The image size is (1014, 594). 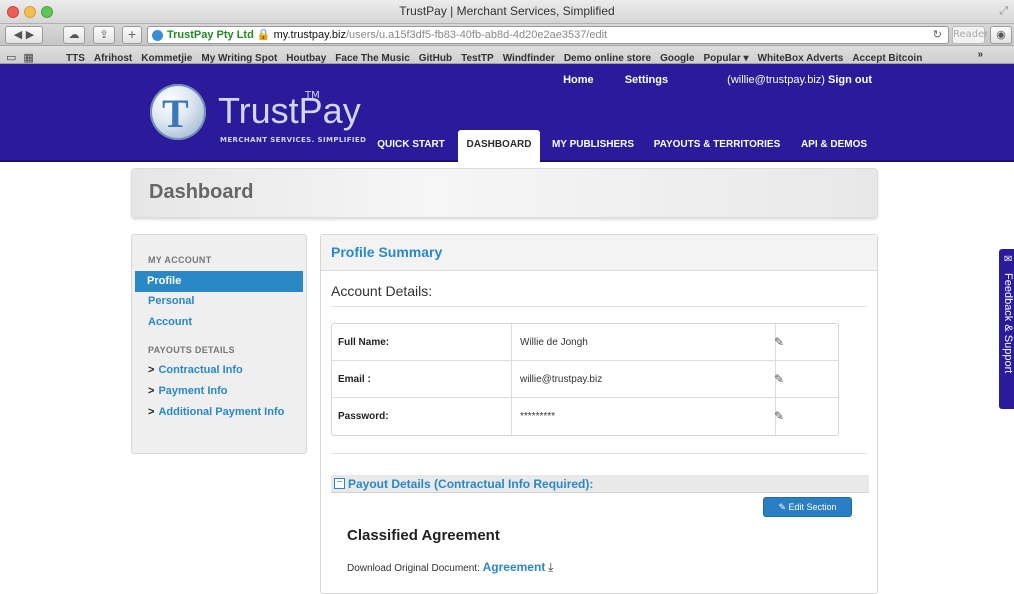 What do you see at coordinates (113, 56) in the screenshot?
I see `bookmark-item: Afrihost` at bounding box center [113, 56].